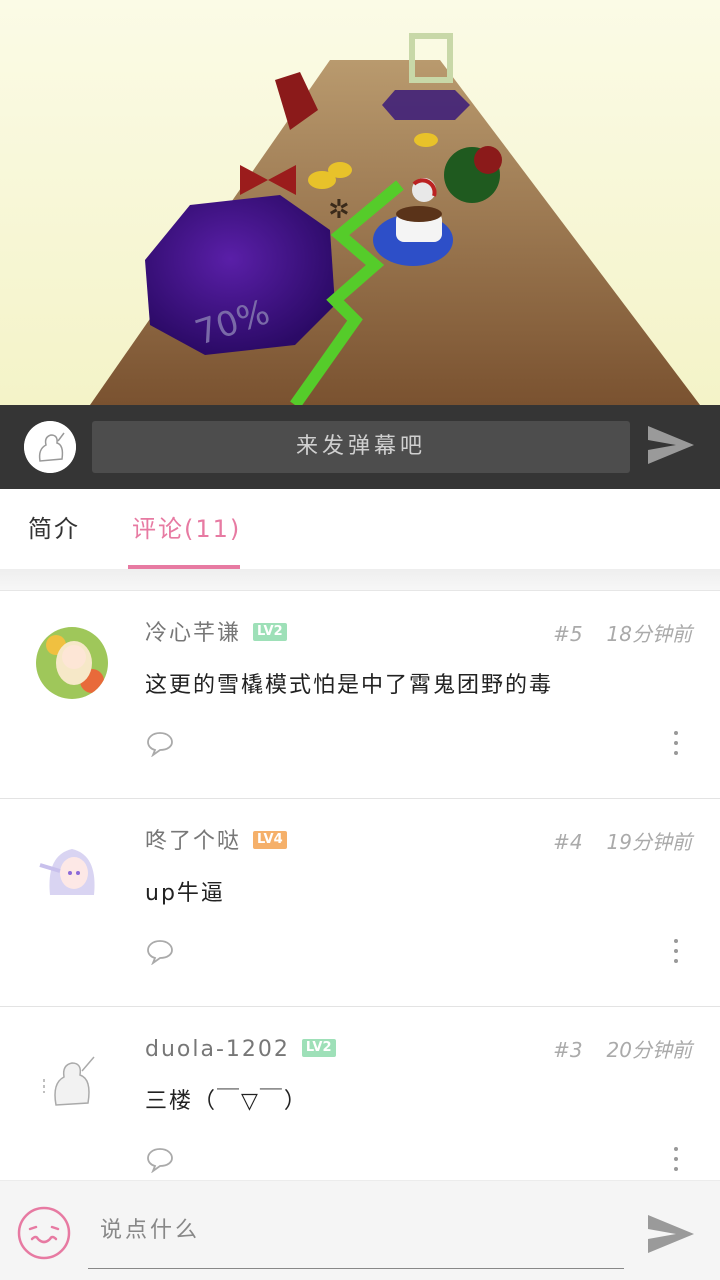  I want to click on comment-time: 18分钟前, so click(649, 634).